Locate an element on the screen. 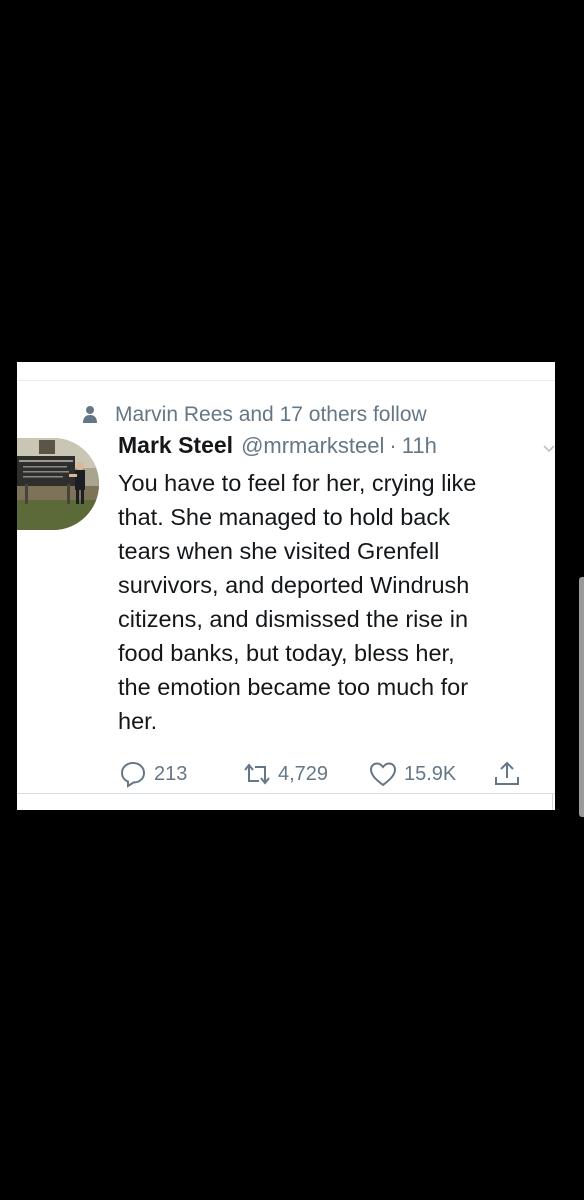  retweet-icon is located at coordinates (257, 774).